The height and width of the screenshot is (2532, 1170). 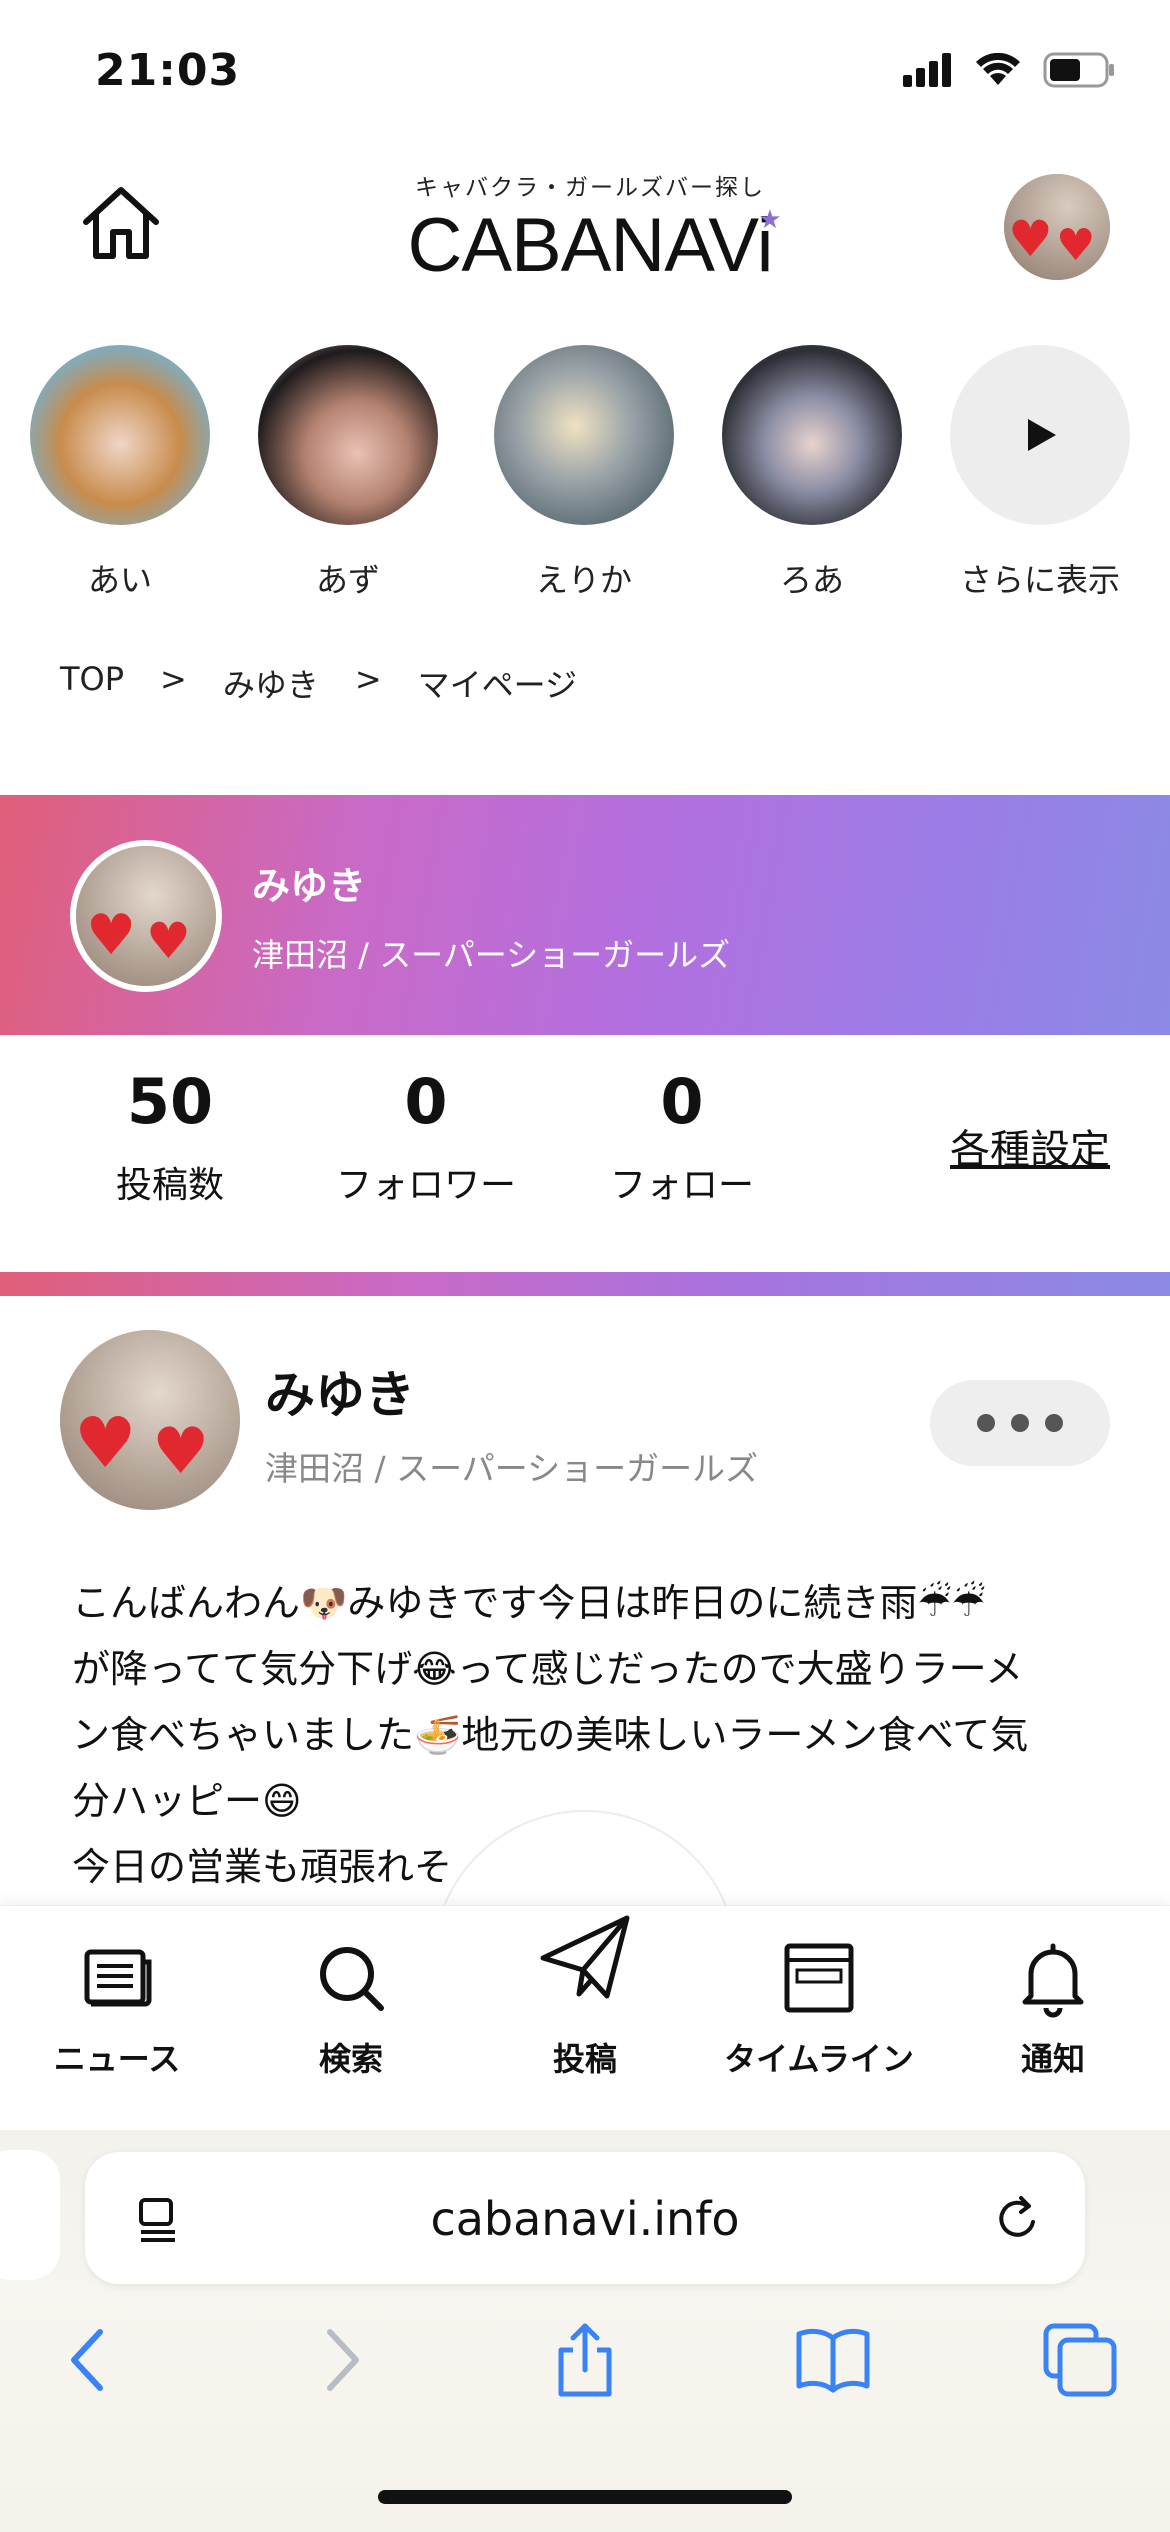 I want to click on stat-followers: 0 フォロワー, so click(x=426, y=1136).